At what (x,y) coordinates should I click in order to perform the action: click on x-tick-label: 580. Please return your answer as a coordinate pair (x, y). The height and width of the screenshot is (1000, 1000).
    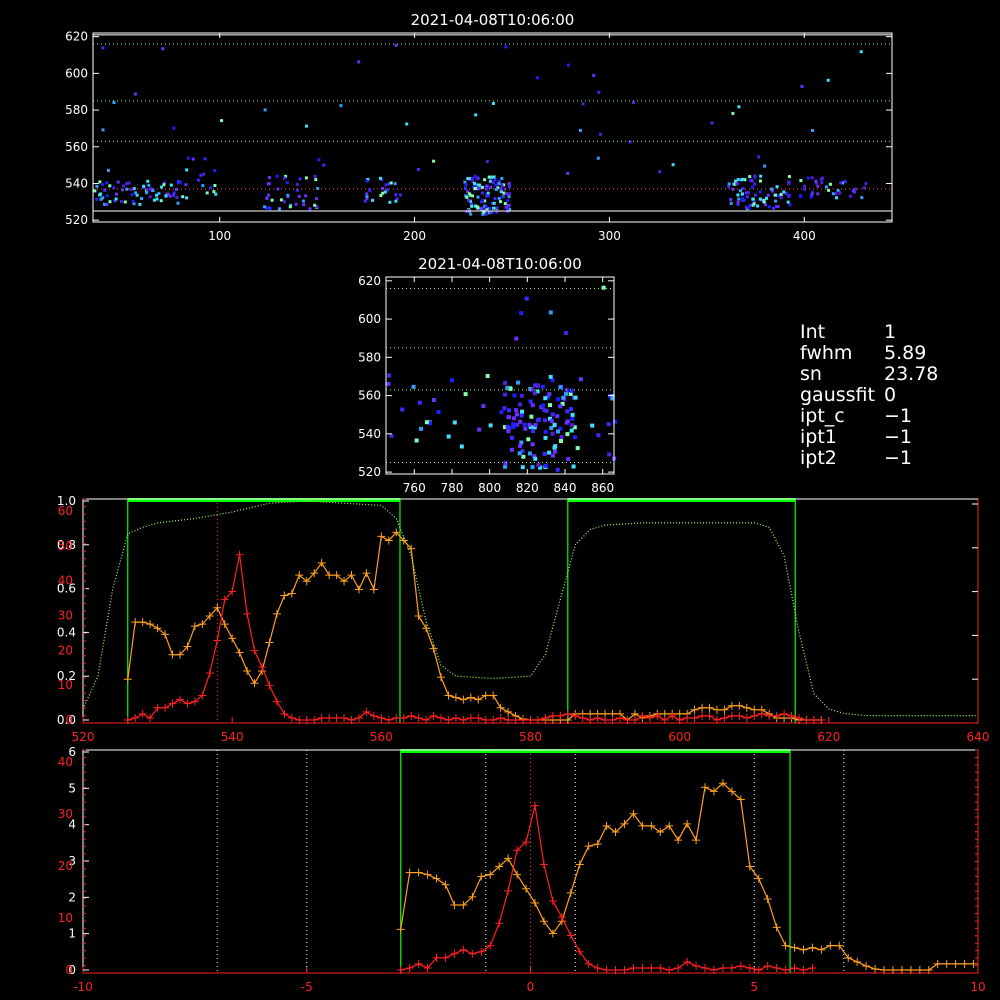
    Looking at the image, I should click on (530, 737).